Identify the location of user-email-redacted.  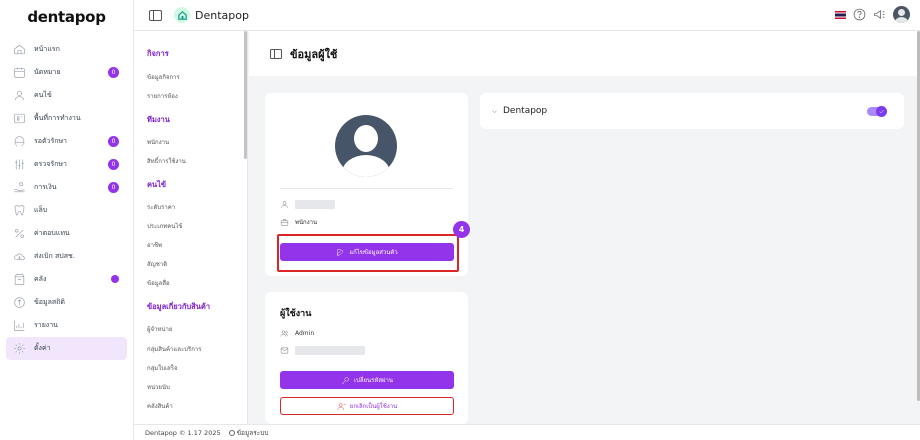
(330, 350).